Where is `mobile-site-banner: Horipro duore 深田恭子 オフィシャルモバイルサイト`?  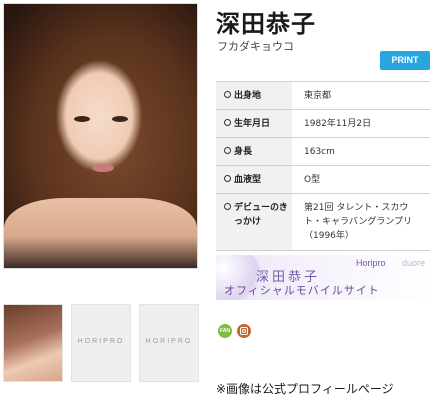
mobile-site-banner: Horipro duore 深田恭子 オフィシャルモバイルサイト is located at coordinates (323, 277).